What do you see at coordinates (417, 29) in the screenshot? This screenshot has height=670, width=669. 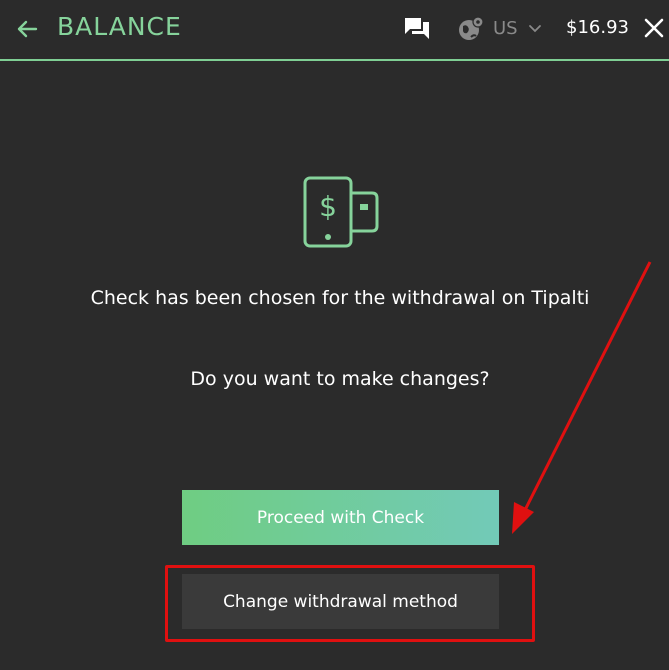 I see `chat-icon` at bounding box center [417, 29].